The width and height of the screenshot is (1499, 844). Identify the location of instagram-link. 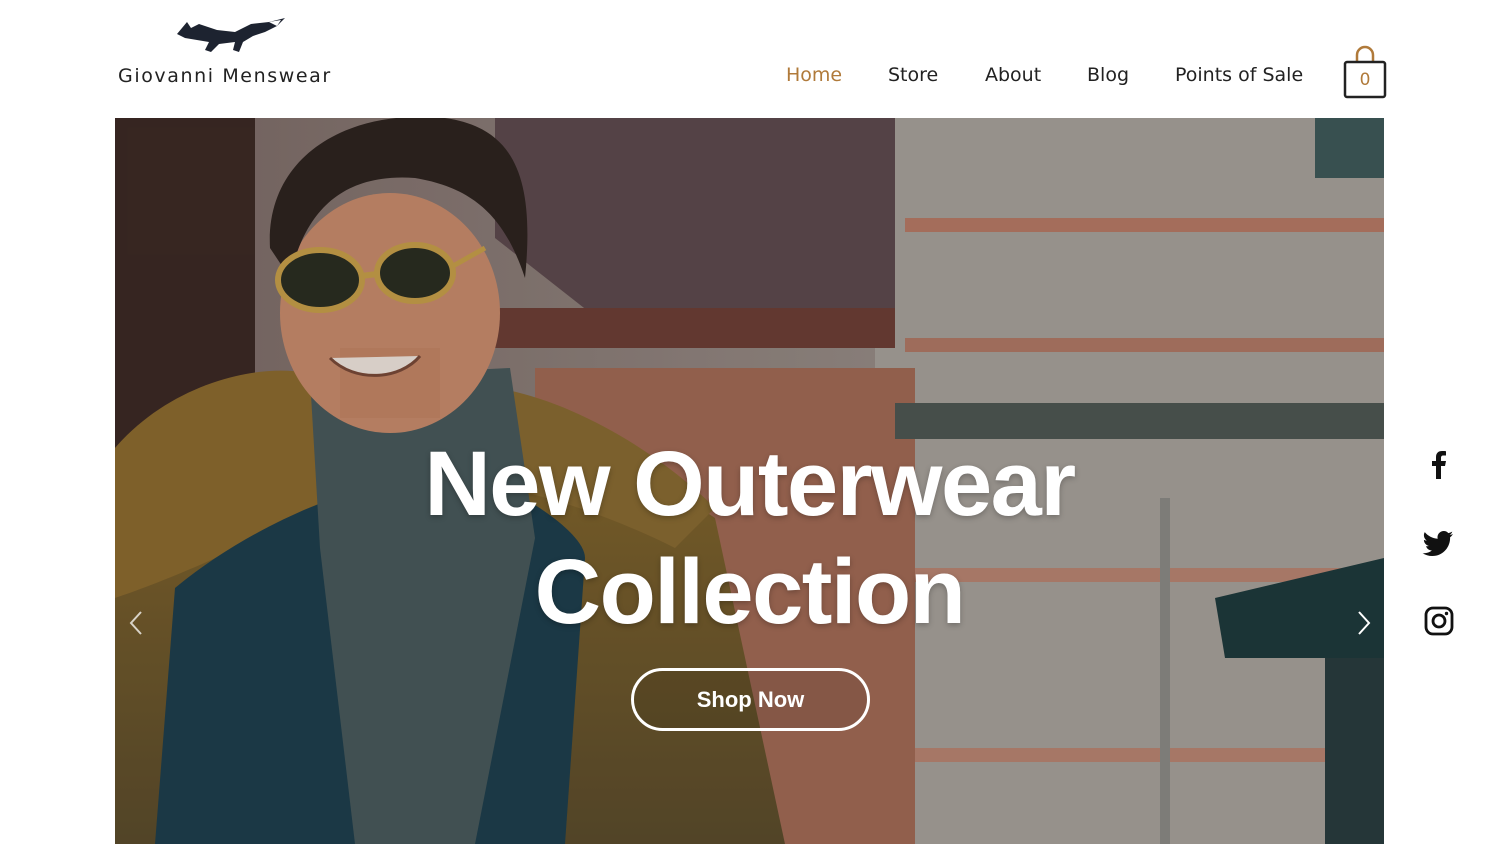
(1439, 621).